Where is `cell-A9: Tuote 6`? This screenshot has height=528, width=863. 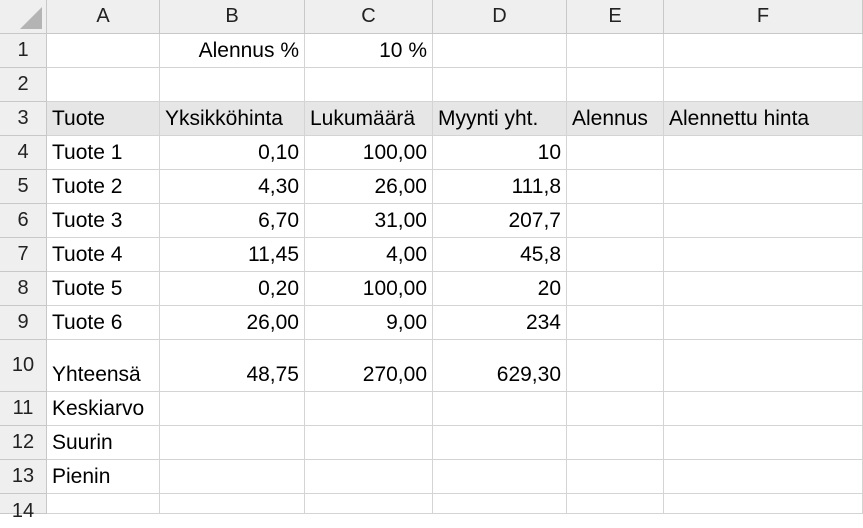
cell-A9: Tuote 6 is located at coordinates (103, 323).